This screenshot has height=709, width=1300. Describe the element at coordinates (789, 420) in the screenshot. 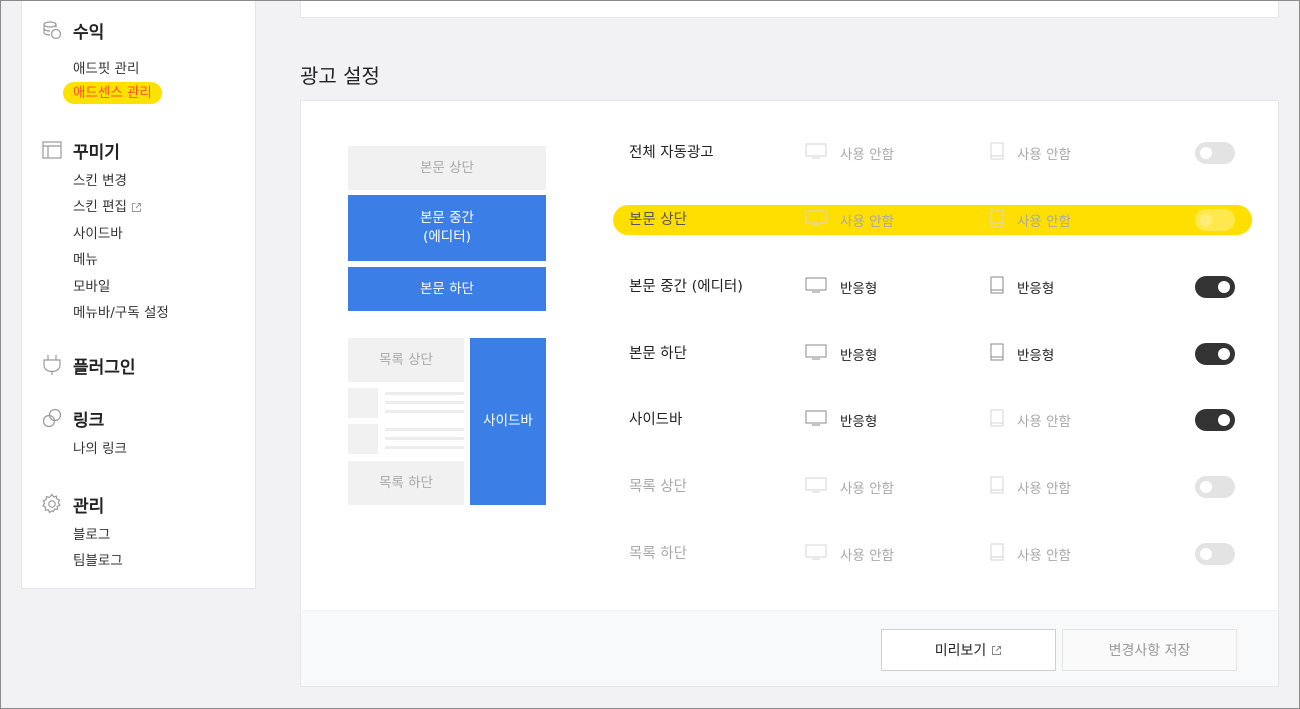

I see `ad-setting-row: 사이드바 반응형 사용 안함` at that location.